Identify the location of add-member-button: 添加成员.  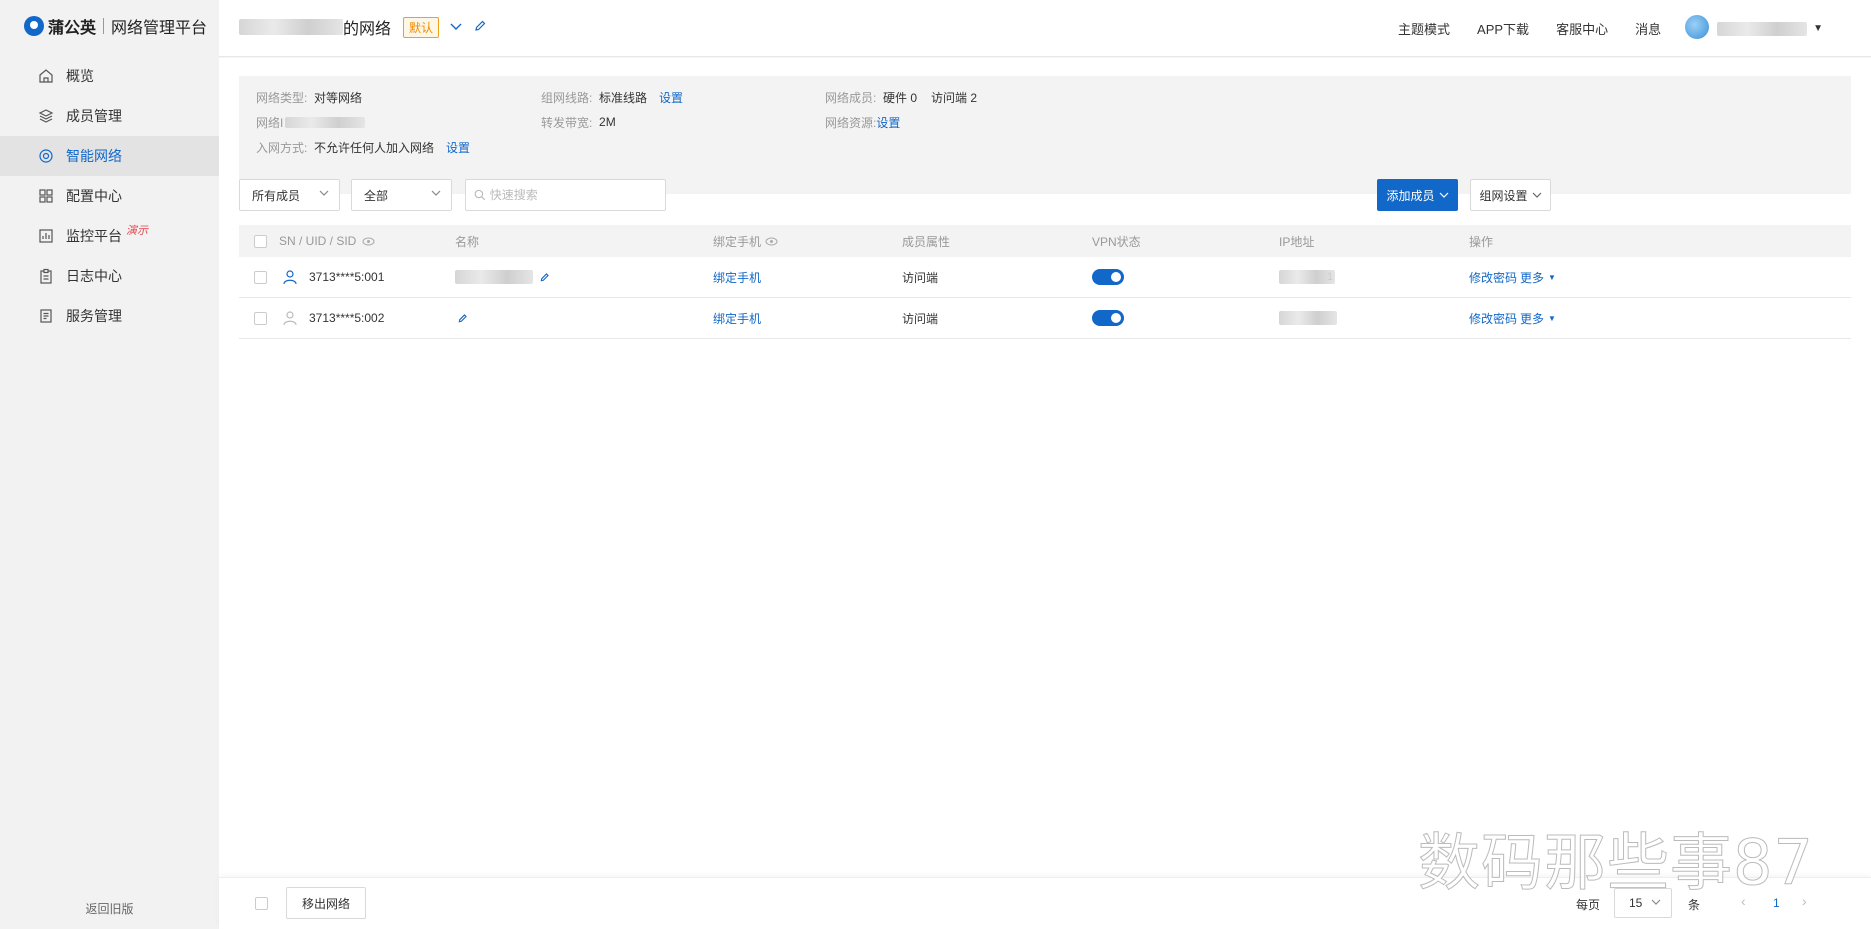
(1417, 195).